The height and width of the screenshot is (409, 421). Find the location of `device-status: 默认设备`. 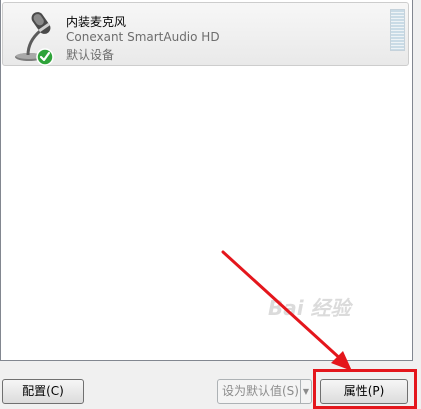

device-status: 默认设备 is located at coordinates (90, 55).